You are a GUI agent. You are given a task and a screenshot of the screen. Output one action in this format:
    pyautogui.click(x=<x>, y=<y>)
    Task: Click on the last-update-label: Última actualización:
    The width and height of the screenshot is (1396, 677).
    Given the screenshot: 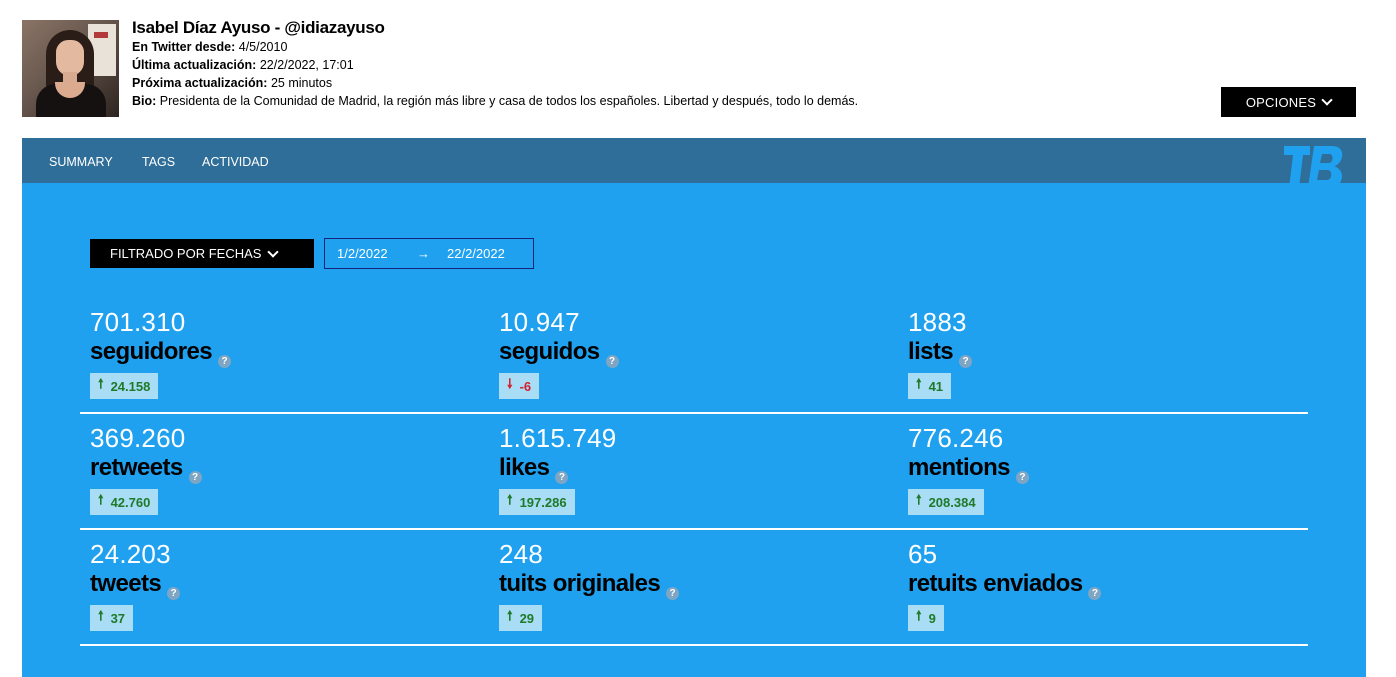 What is the action you would take?
    pyautogui.click(x=194, y=65)
    